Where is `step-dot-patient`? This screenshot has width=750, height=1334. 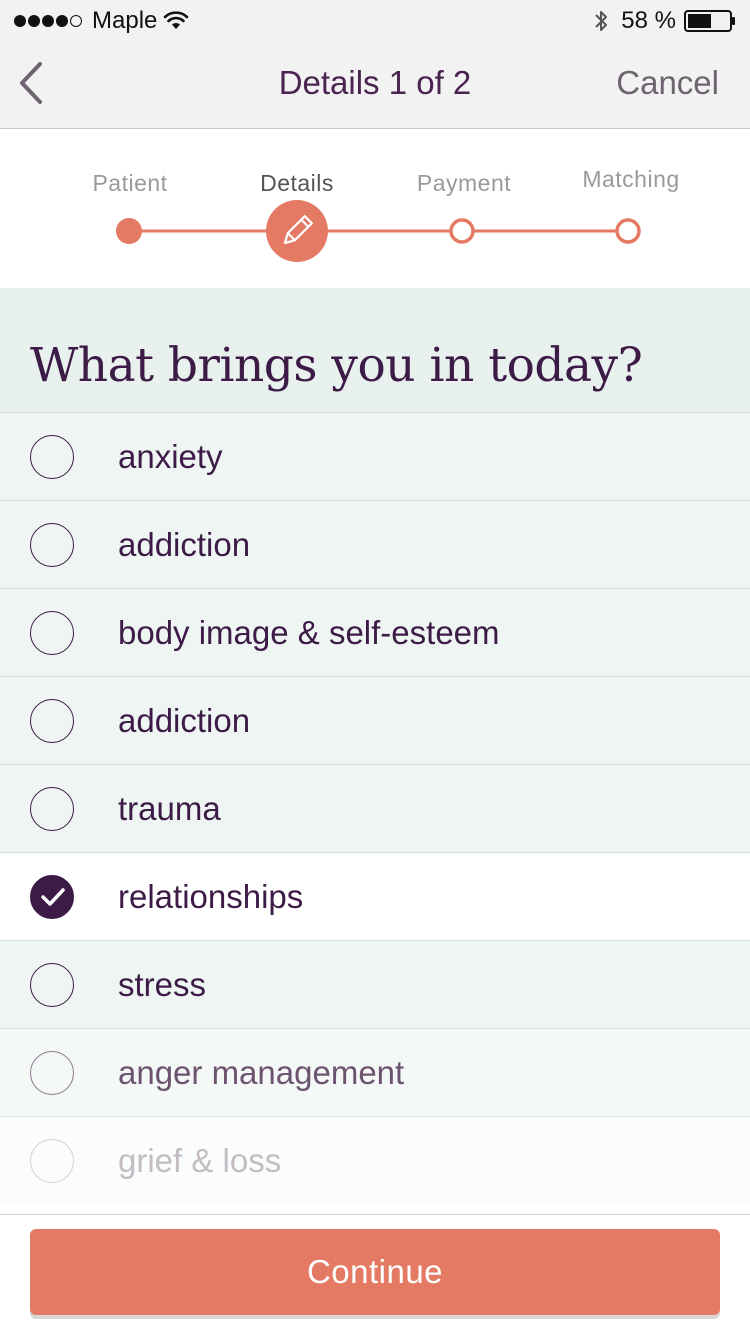 step-dot-patient is located at coordinates (129, 231).